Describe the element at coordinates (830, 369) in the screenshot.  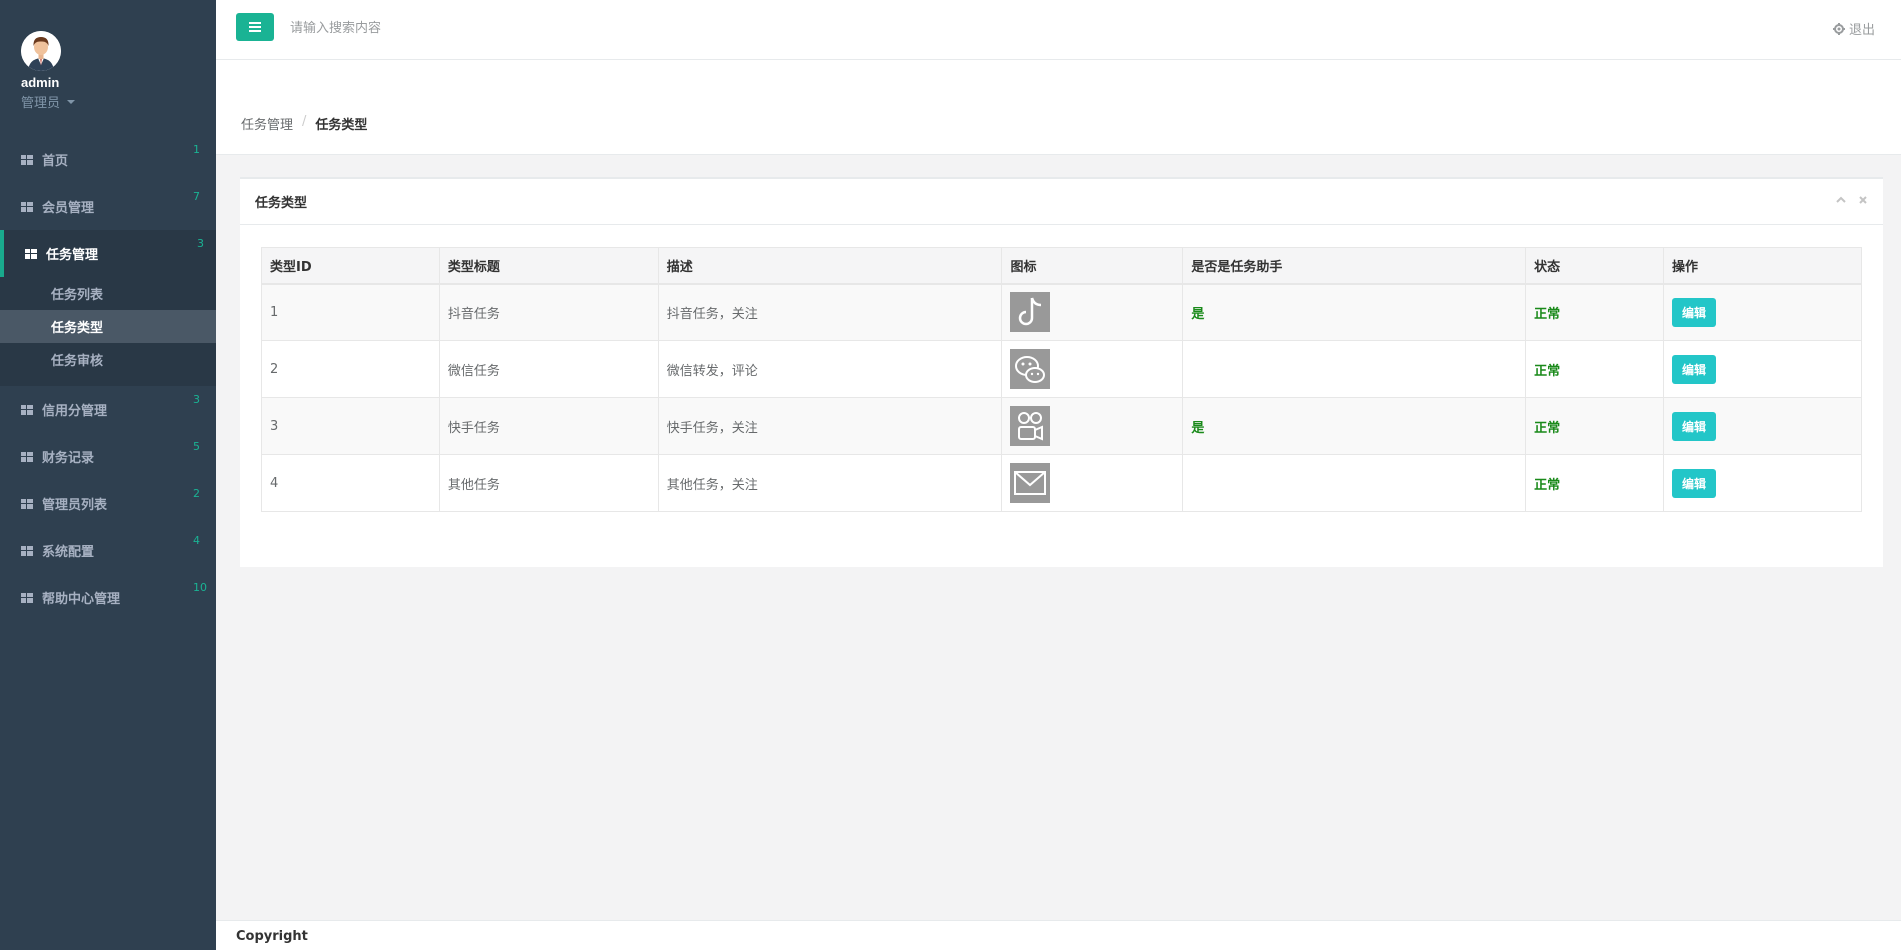
I see `cell-desc: 微信转发，评论` at that location.